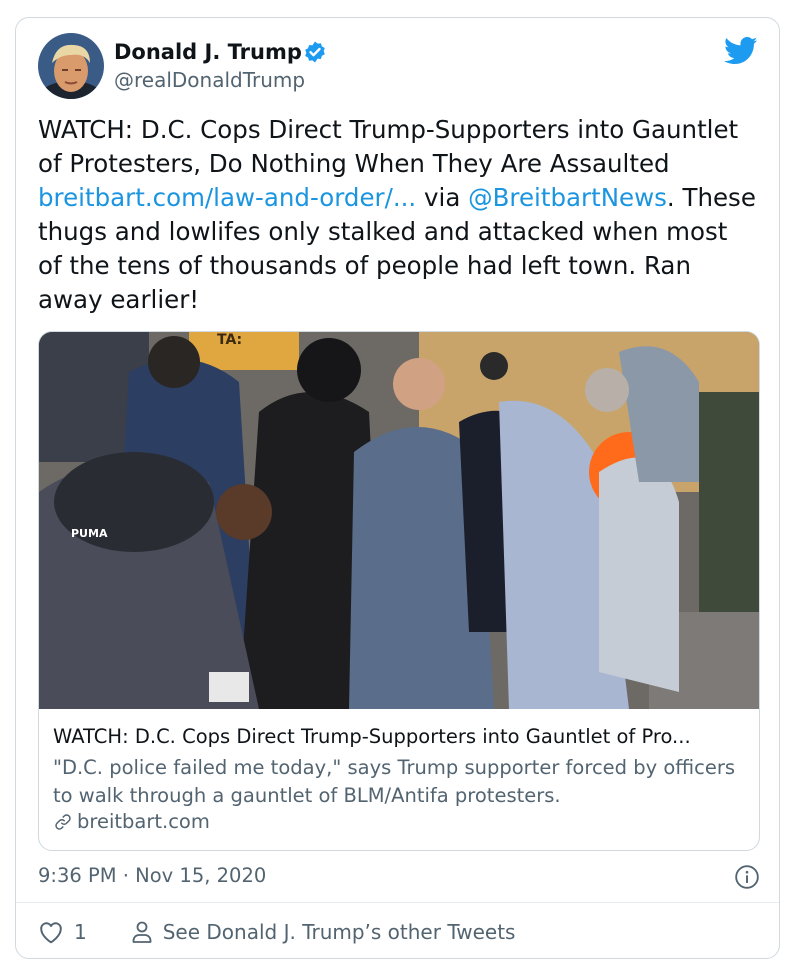 The image size is (799, 978). I want to click on link-icon, so click(63, 821).